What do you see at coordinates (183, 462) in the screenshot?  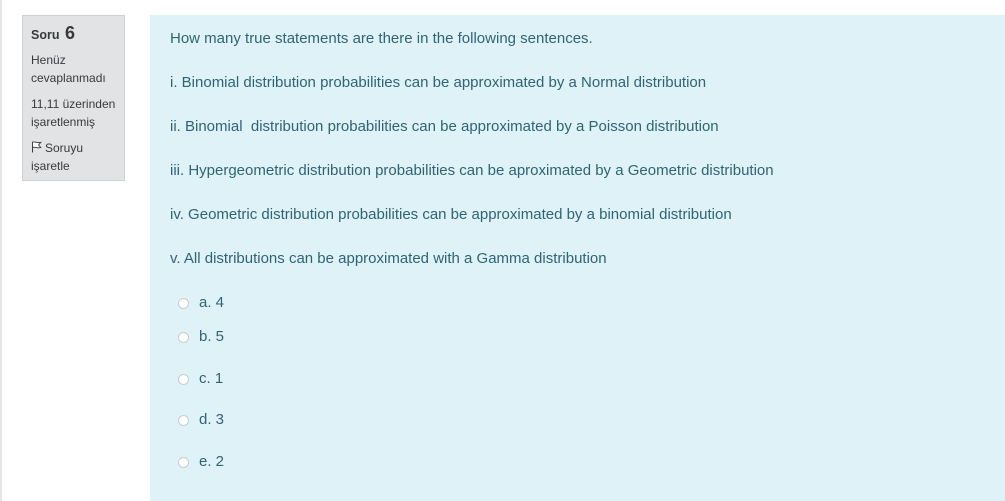 I see `radio-button-e` at bounding box center [183, 462].